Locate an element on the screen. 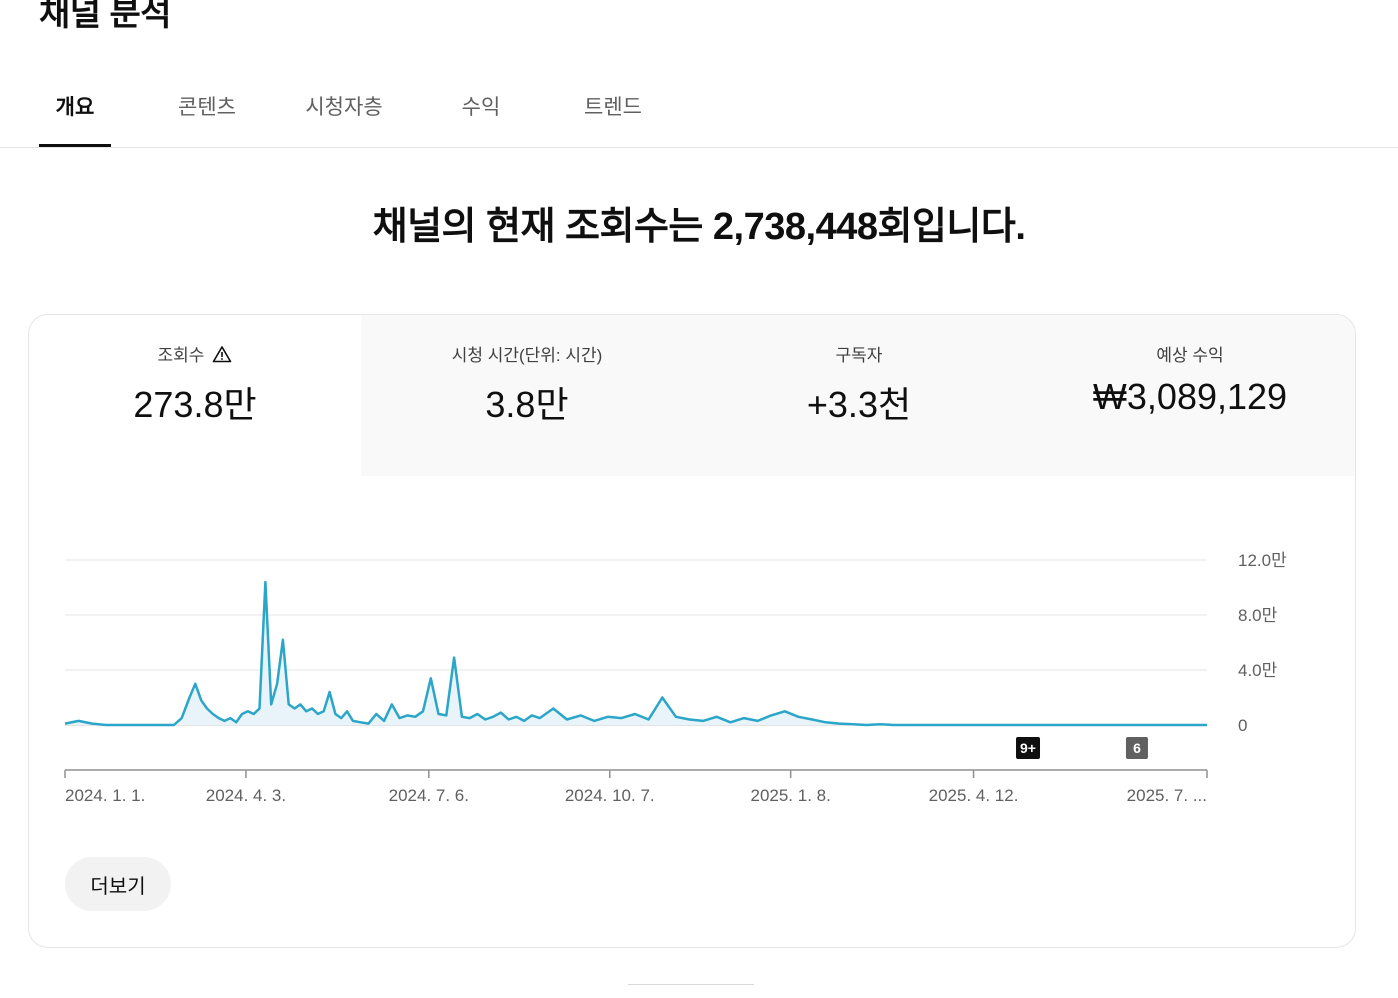 Image resolution: width=1398 pixels, height=998 pixels. event-marker-label: 9+ is located at coordinates (1028, 748).